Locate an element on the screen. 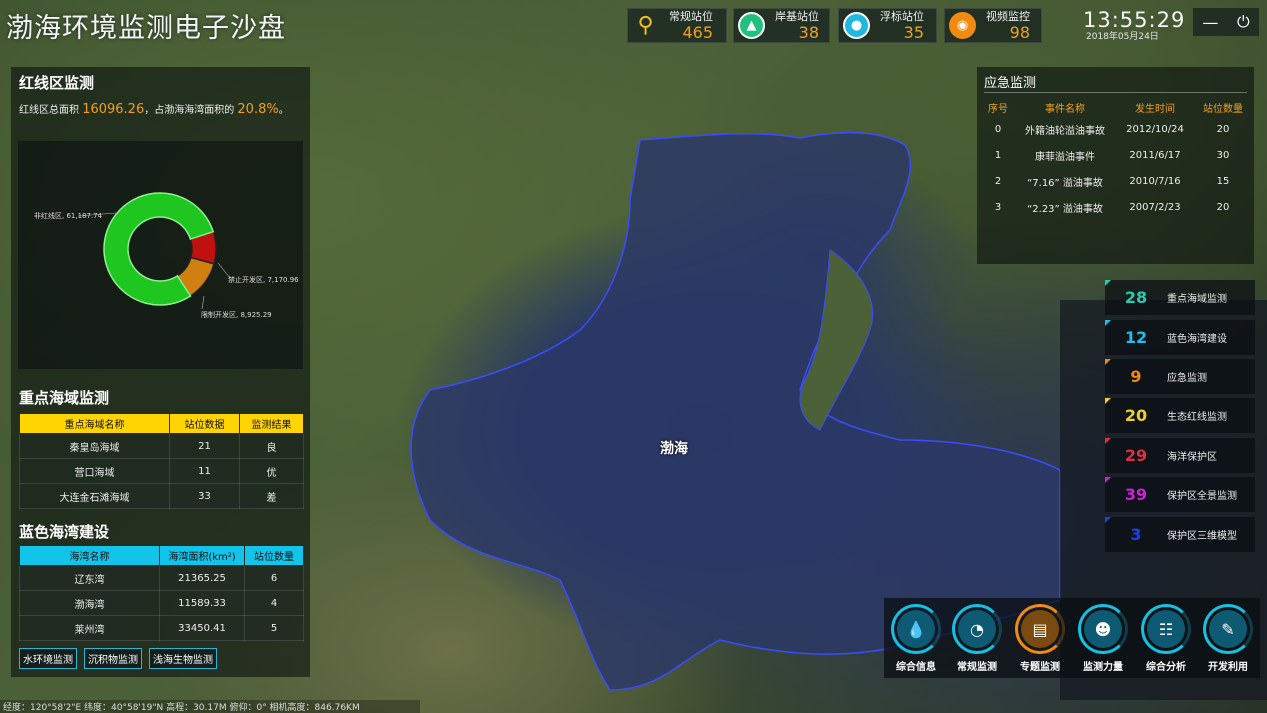  cell: 33450.41 is located at coordinates (202, 628).